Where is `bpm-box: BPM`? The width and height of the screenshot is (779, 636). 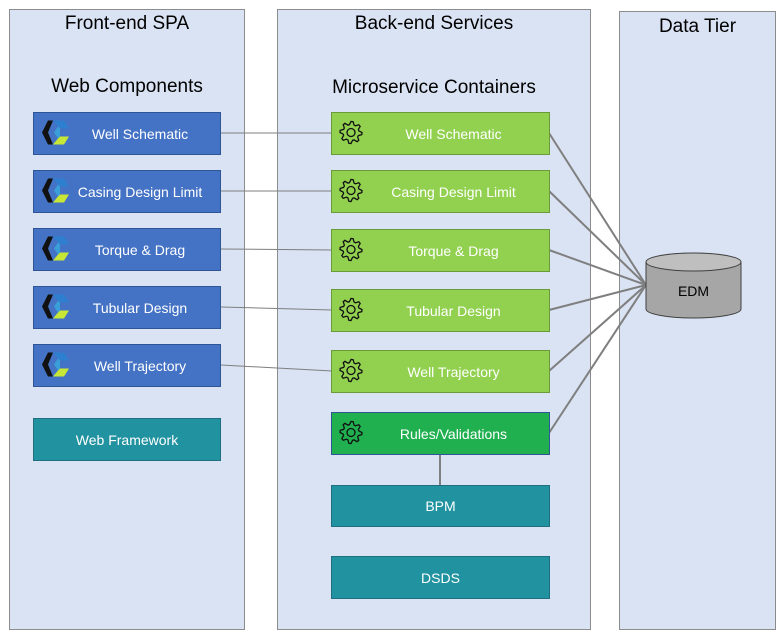
bpm-box: BPM is located at coordinates (440, 506).